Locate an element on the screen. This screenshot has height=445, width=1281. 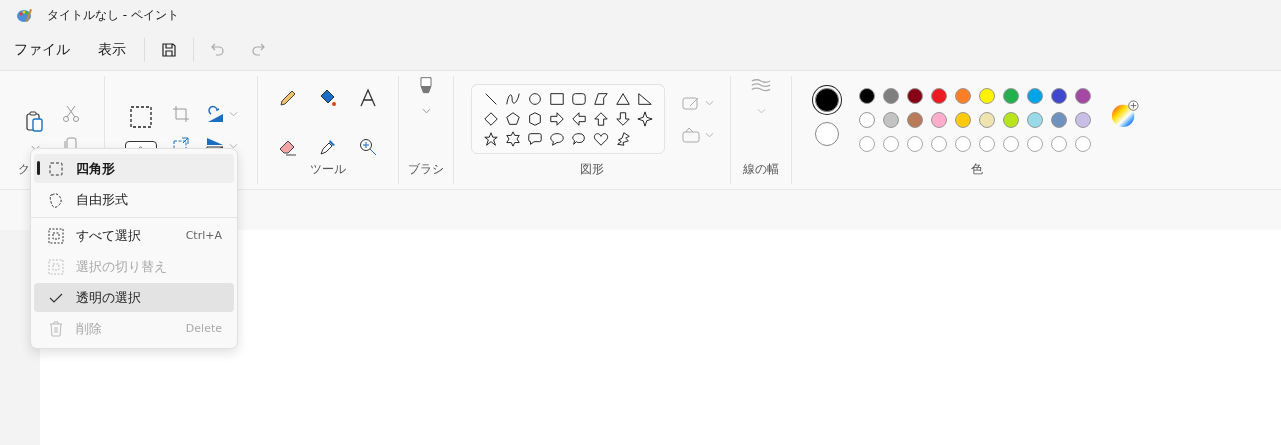
diamond-shape-icon is located at coordinates (490, 118).